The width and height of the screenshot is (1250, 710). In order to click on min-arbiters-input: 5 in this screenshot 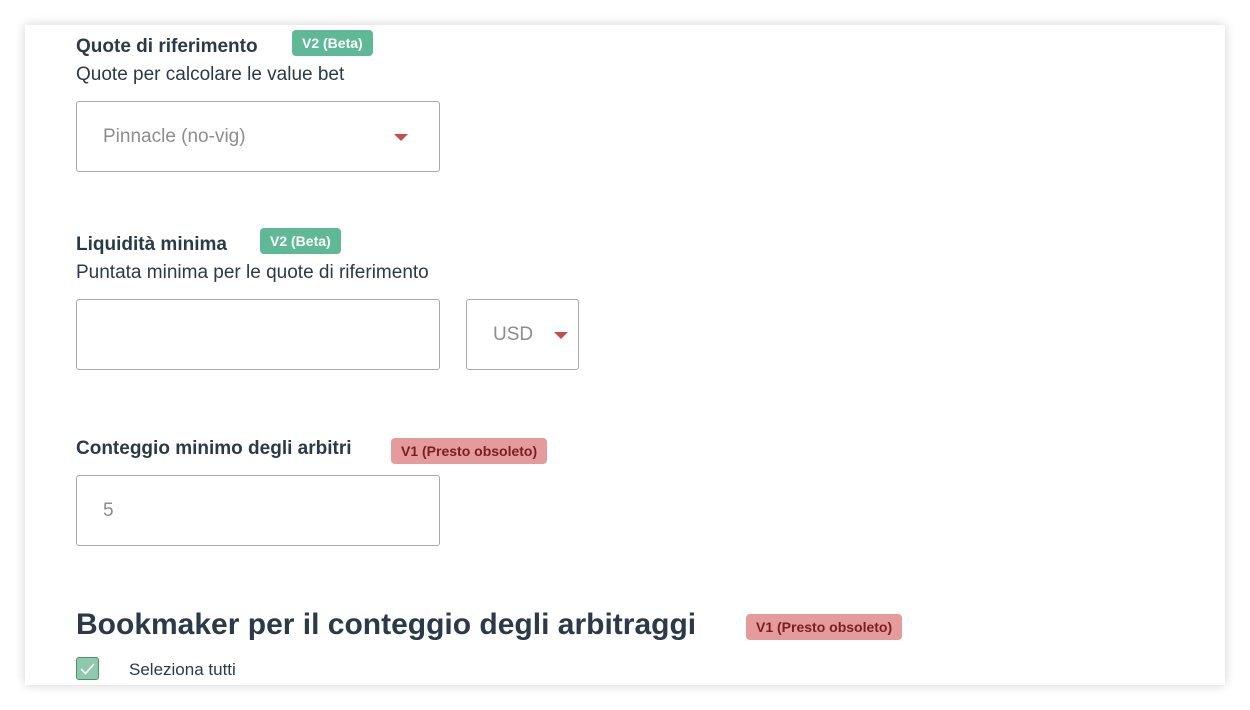, I will do `click(258, 510)`.